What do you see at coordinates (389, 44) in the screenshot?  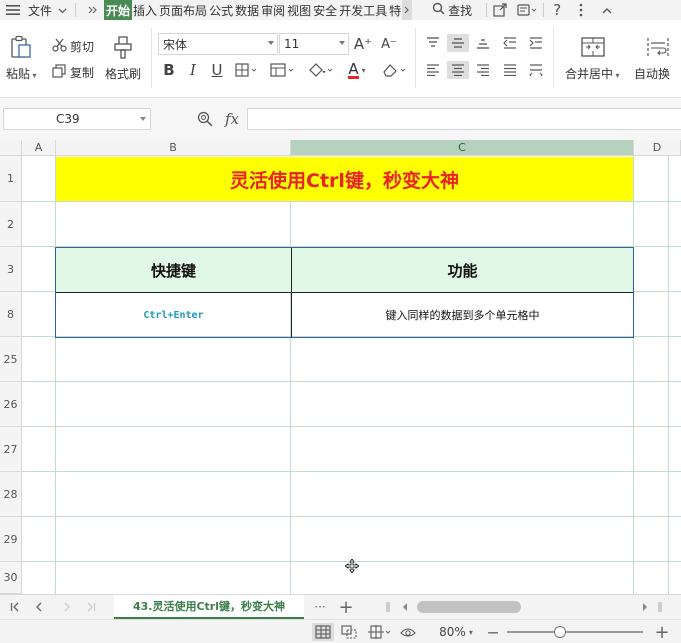 I see `decrease-font-size-button: A⁻` at bounding box center [389, 44].